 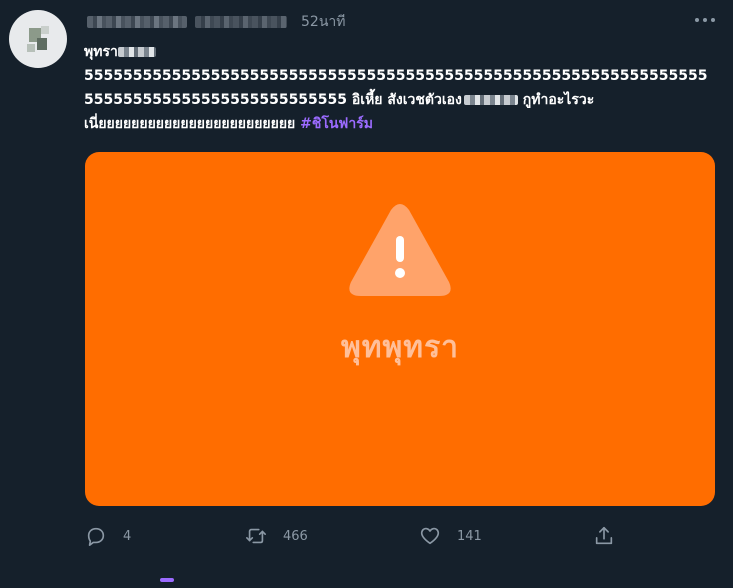 I want to click on text-segment: กูทำอะไรวะ, so click(x=556, y=100).